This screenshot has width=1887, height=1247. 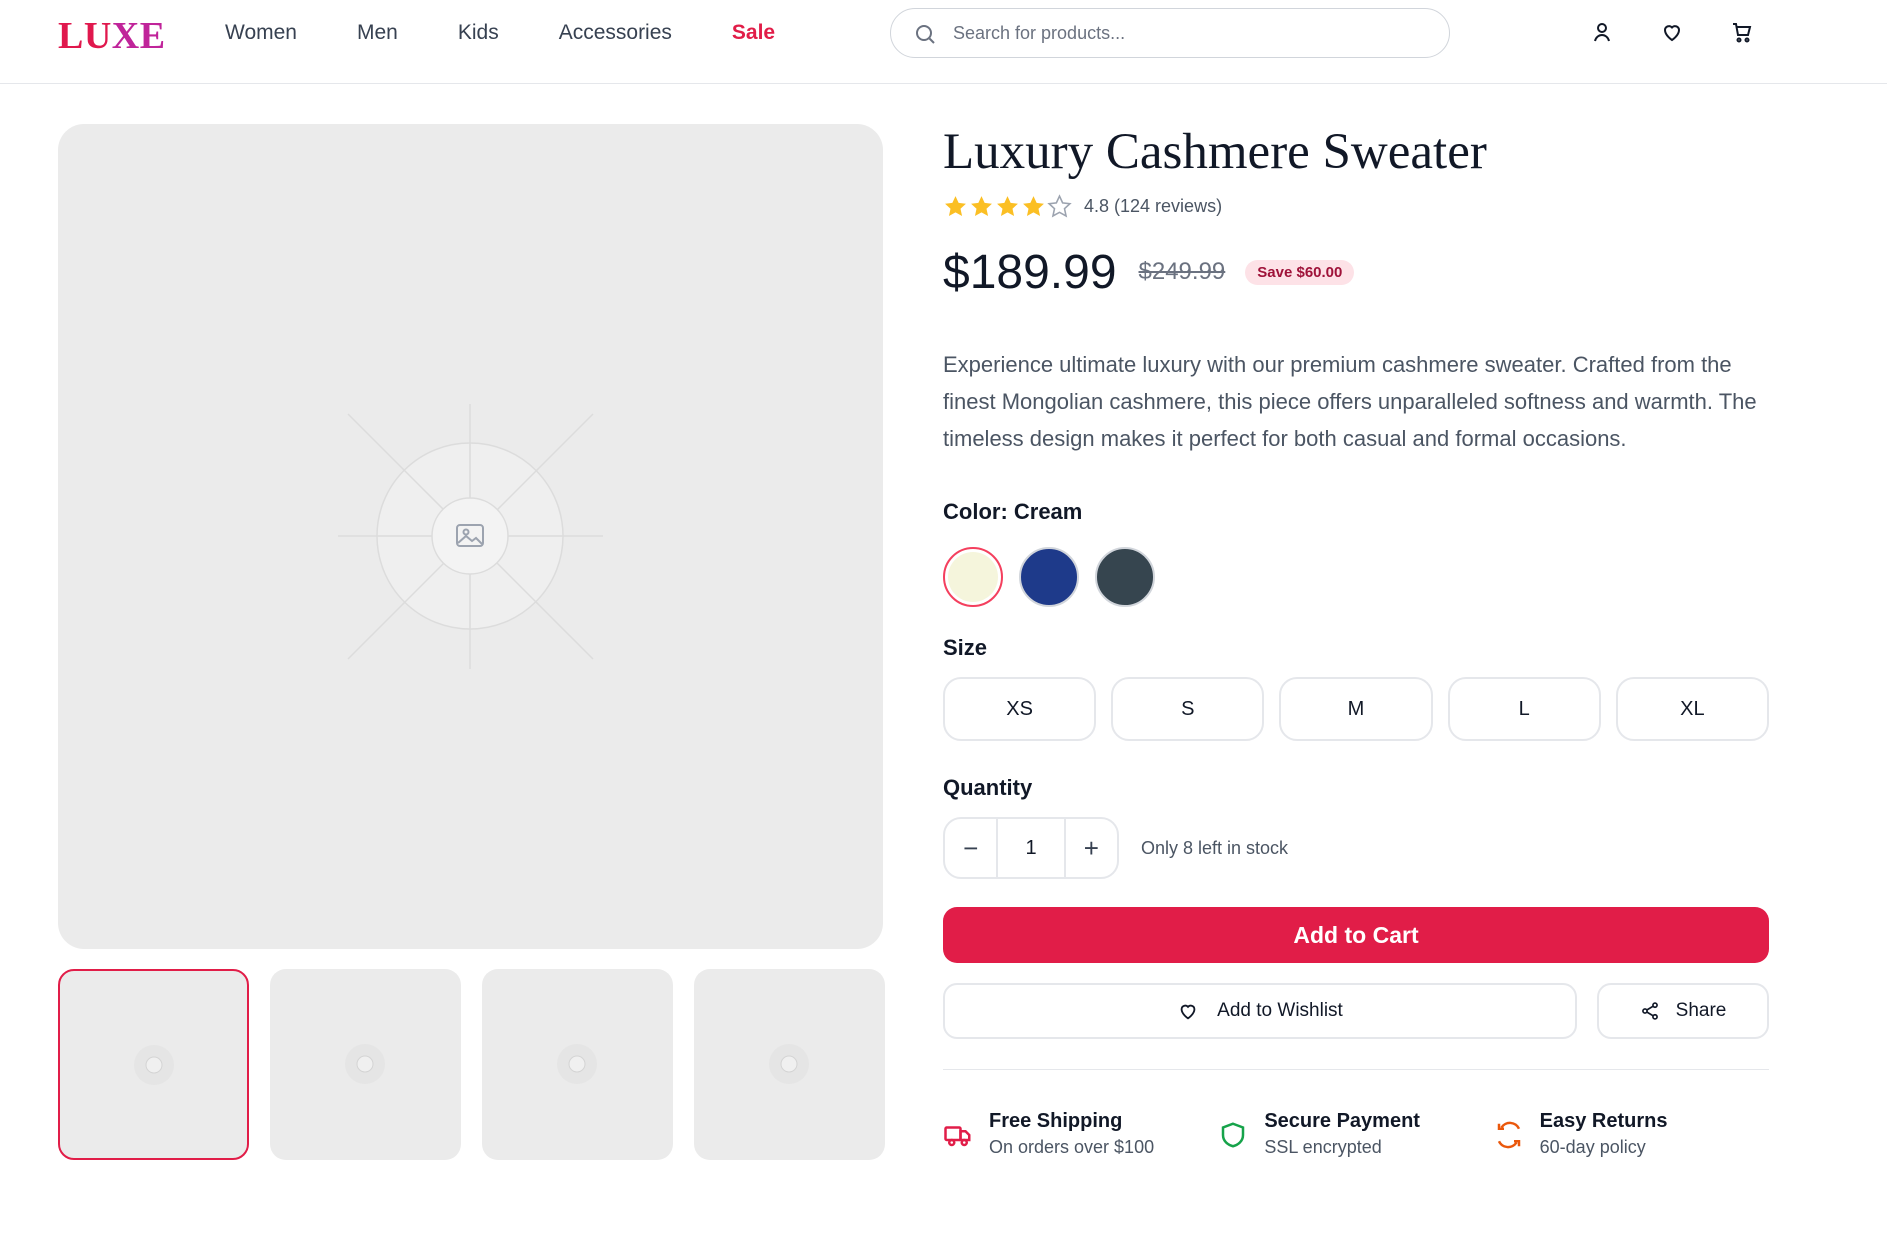 What do you see at coordinates (1342, 1121) in the screenshot?
I see `feature-title: Secure Payment` at bounding box center [1342, 1121].